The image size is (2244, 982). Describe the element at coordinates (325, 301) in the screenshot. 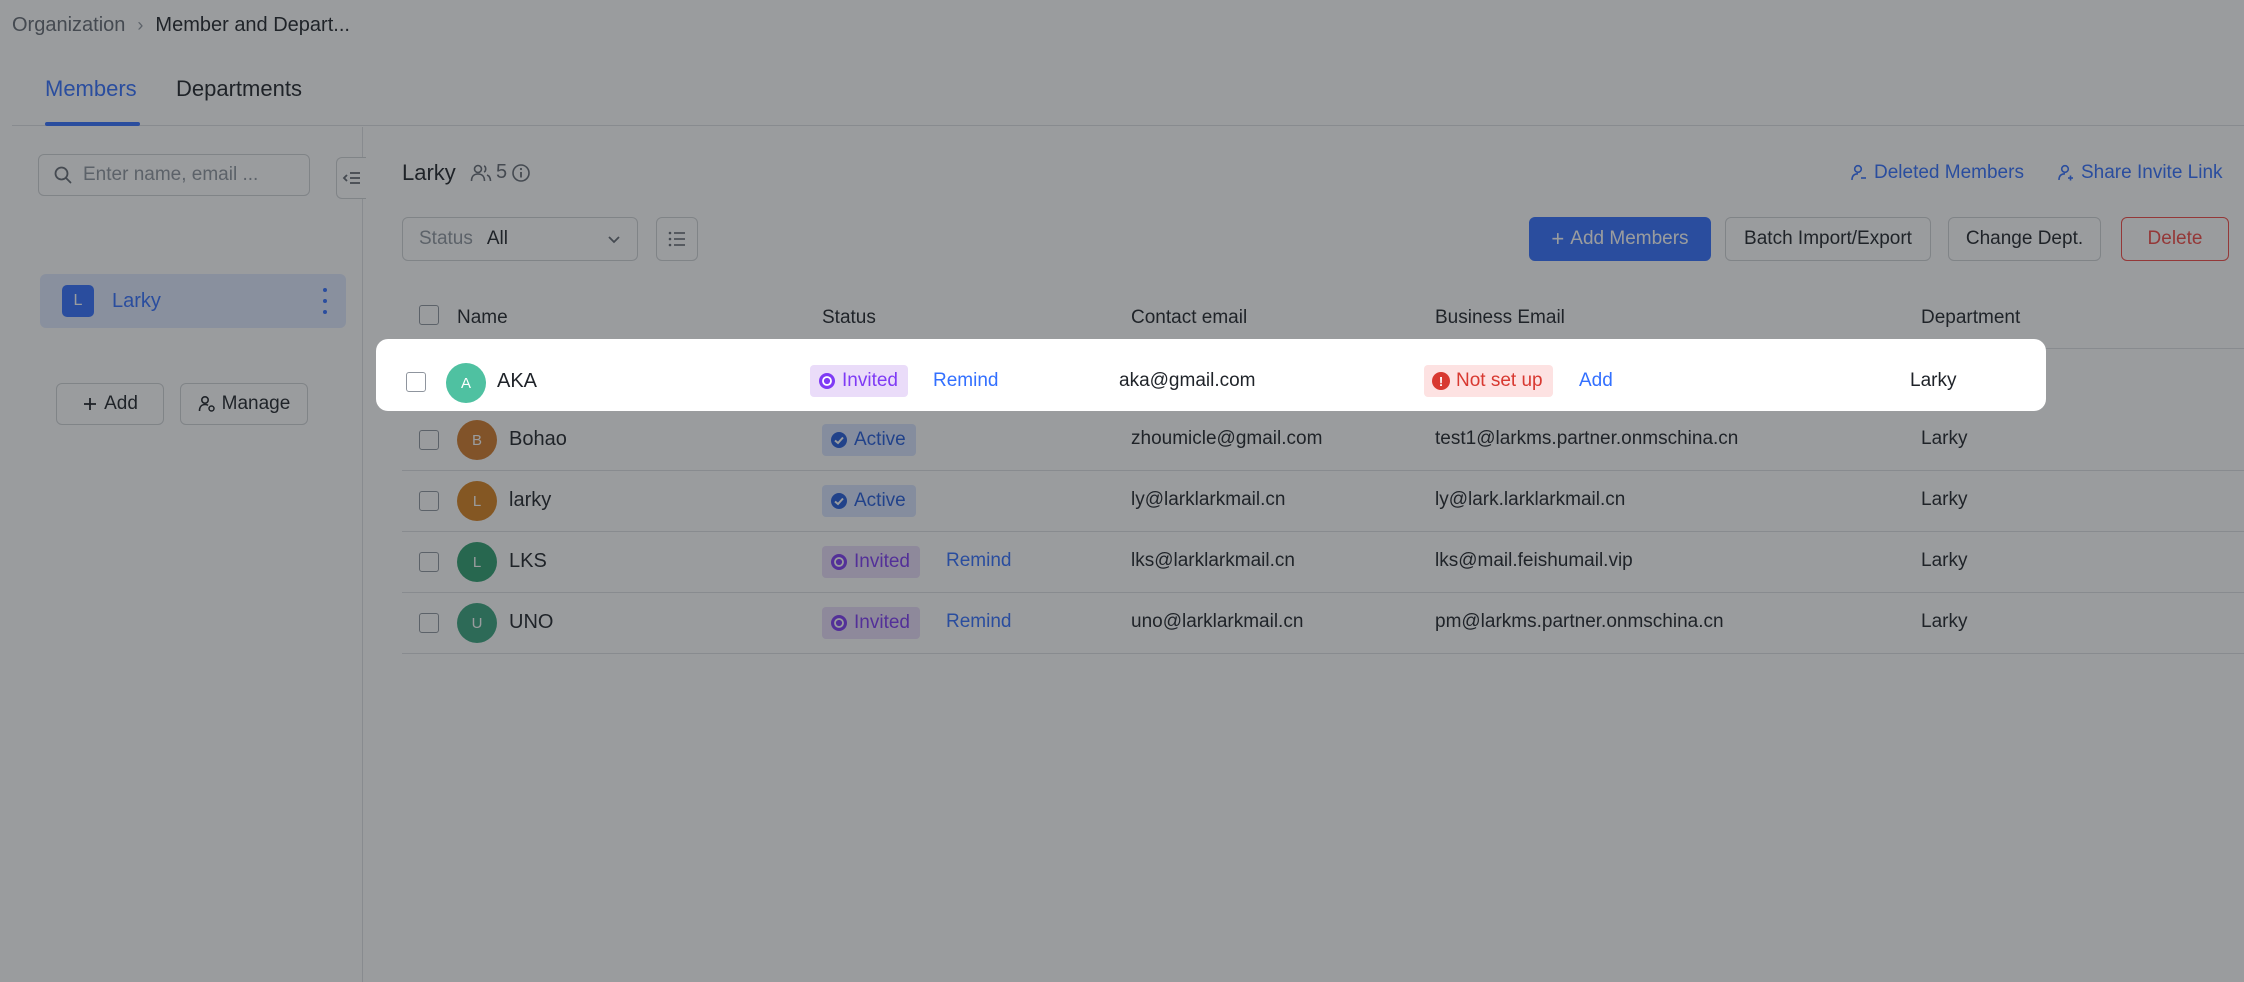

I see `more-options-icon` at that location.